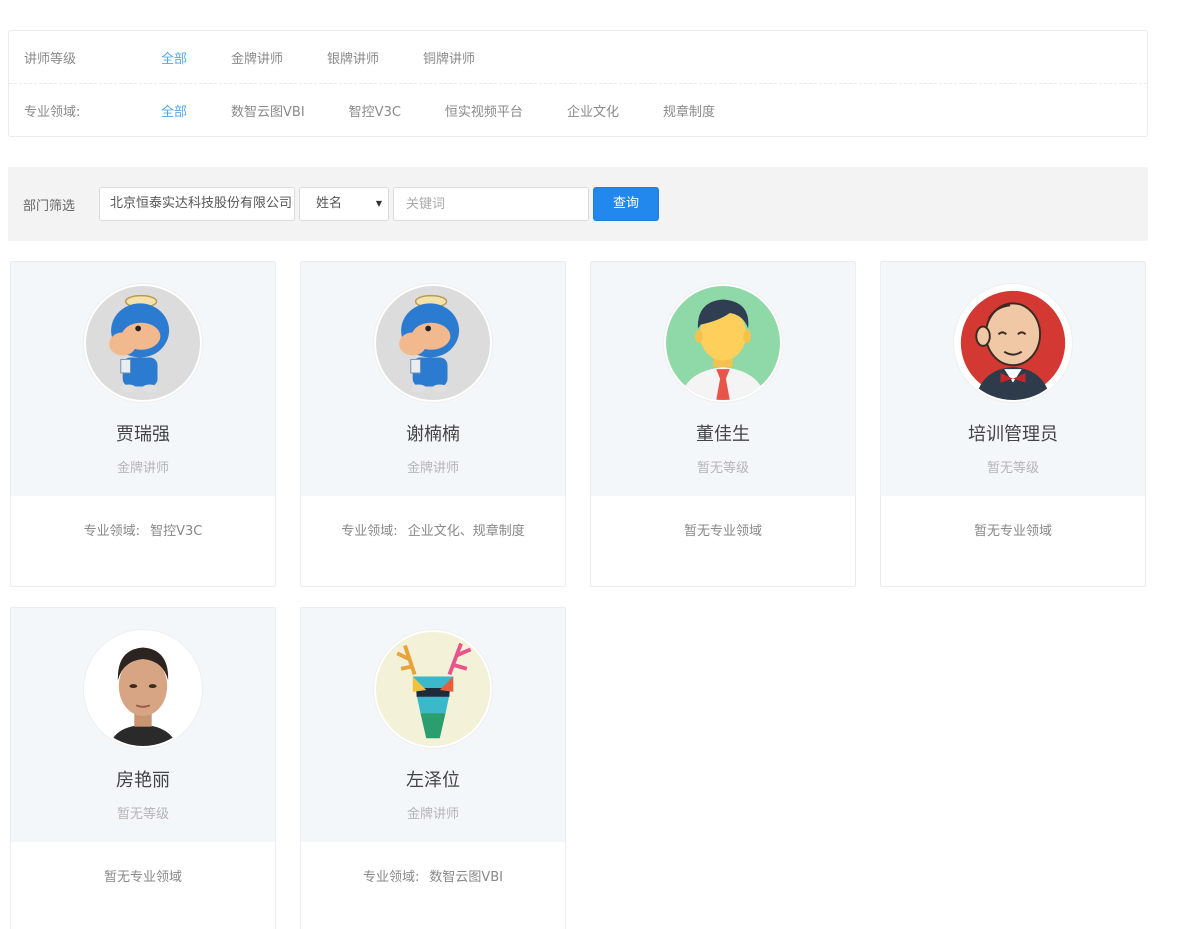  I want to click on domain-value: 数智云图VBI, so click(466, 877).